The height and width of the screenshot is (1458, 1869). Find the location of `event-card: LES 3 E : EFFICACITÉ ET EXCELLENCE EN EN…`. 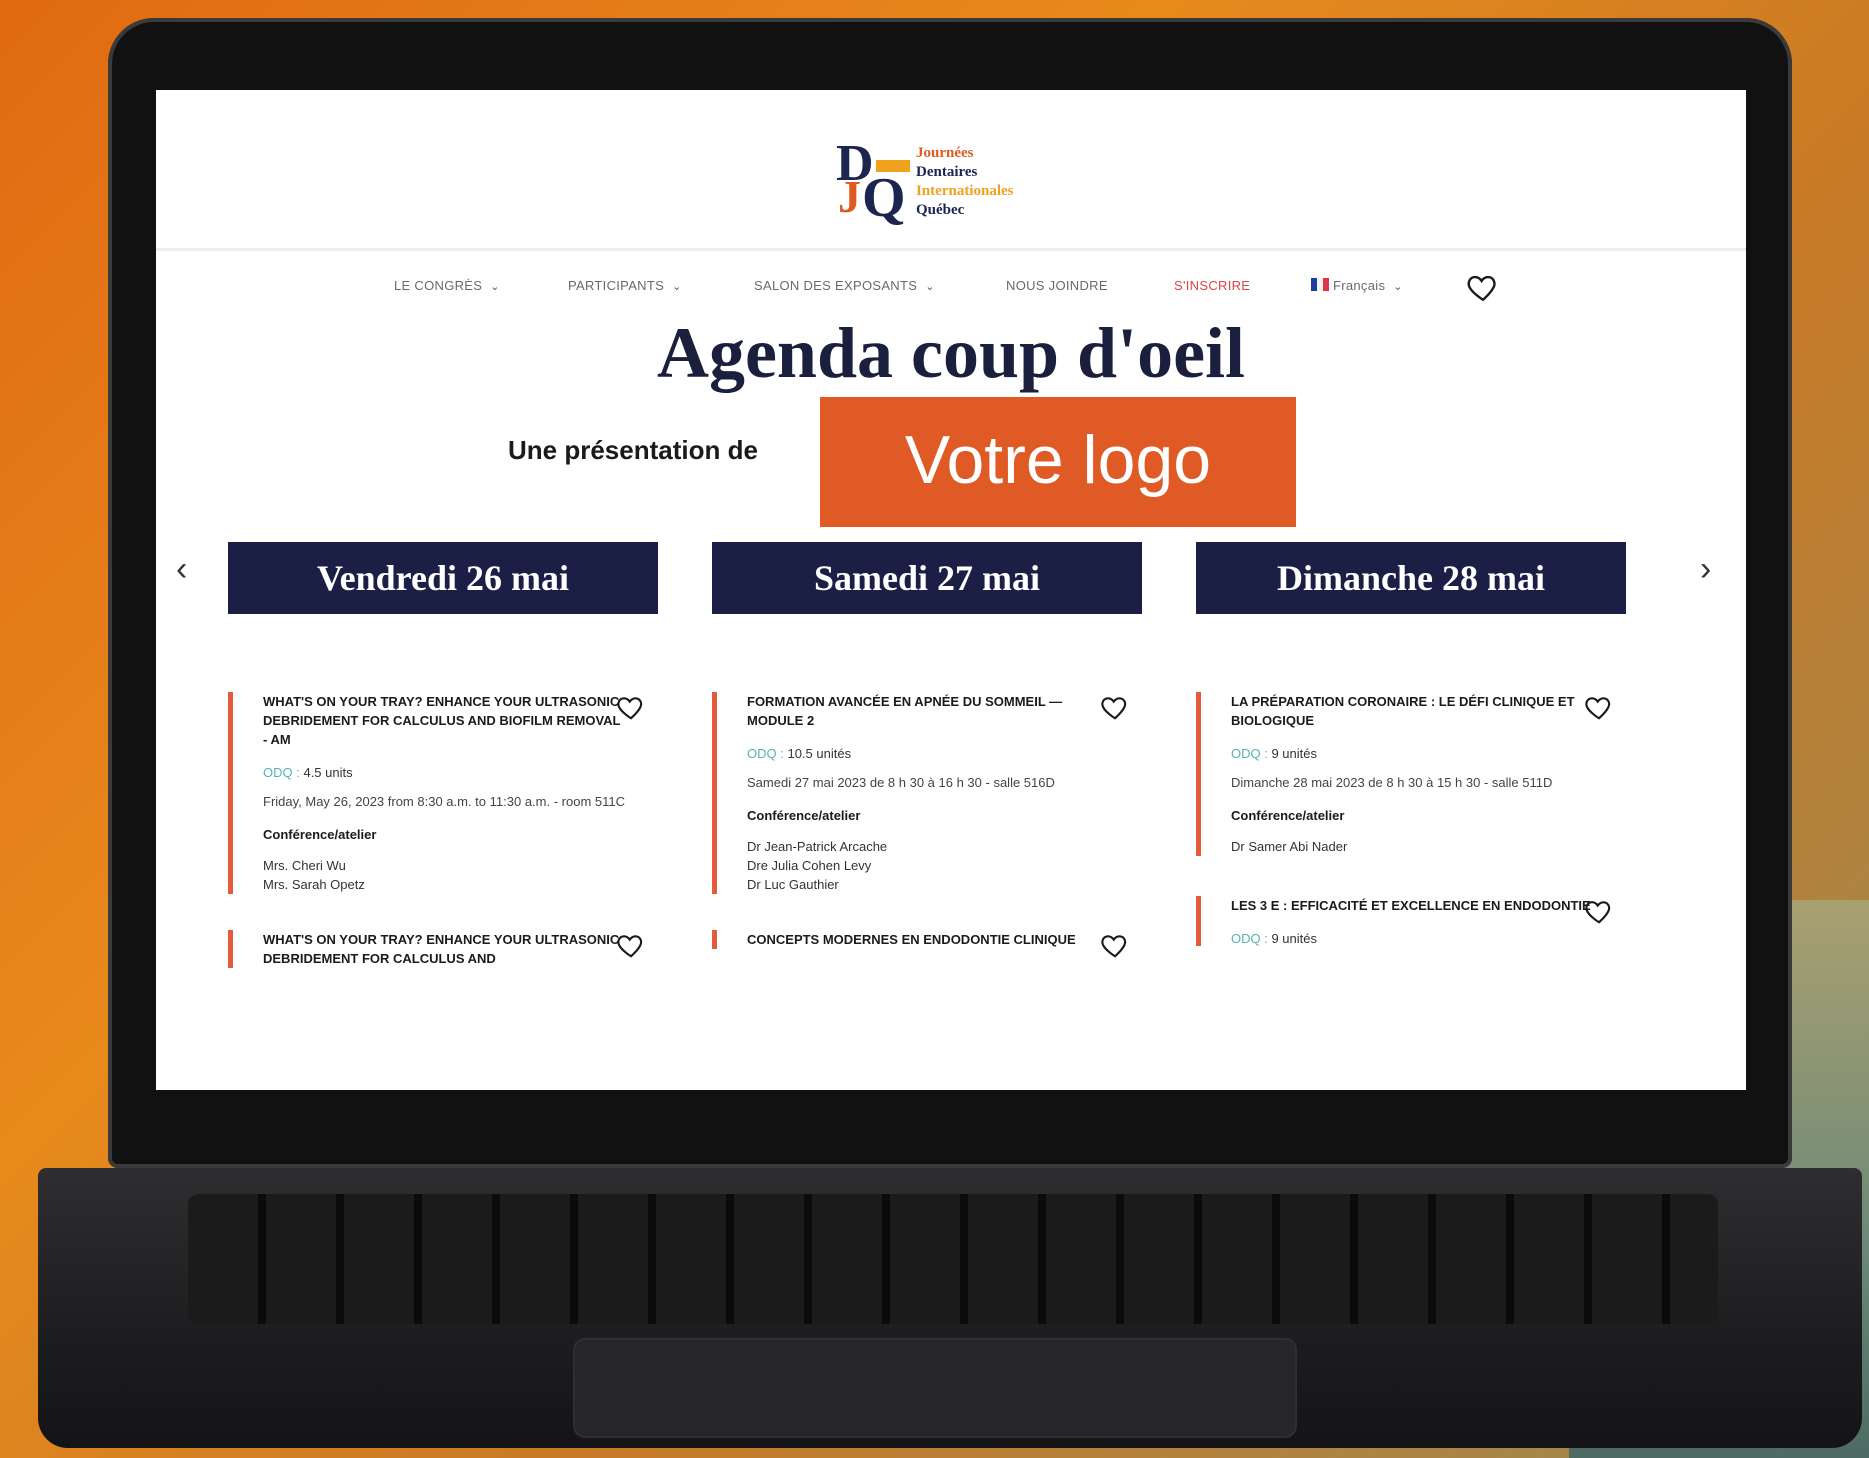

event-card: LES 3 E : EFFICACITÉ ET EXCELLENCE EN EN… is located at coordinates (1411, 921).